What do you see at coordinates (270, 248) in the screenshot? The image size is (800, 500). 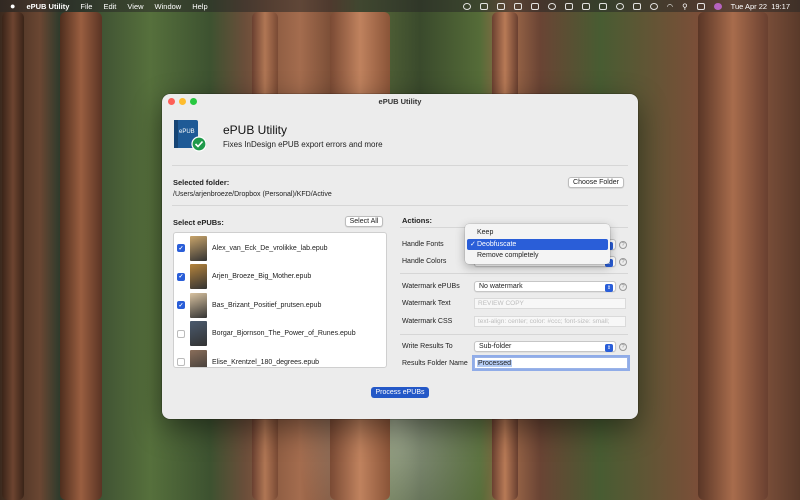 I see `epub-filename: Alex_van_Eck_De_vrolikke_lab.epub` at bounding box center [270, 248].